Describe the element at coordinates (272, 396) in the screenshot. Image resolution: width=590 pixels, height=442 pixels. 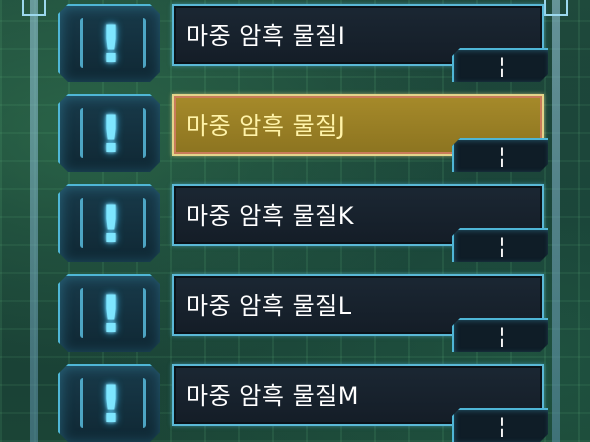
I see `item-name: 마중 암흑 물질M` at that location.